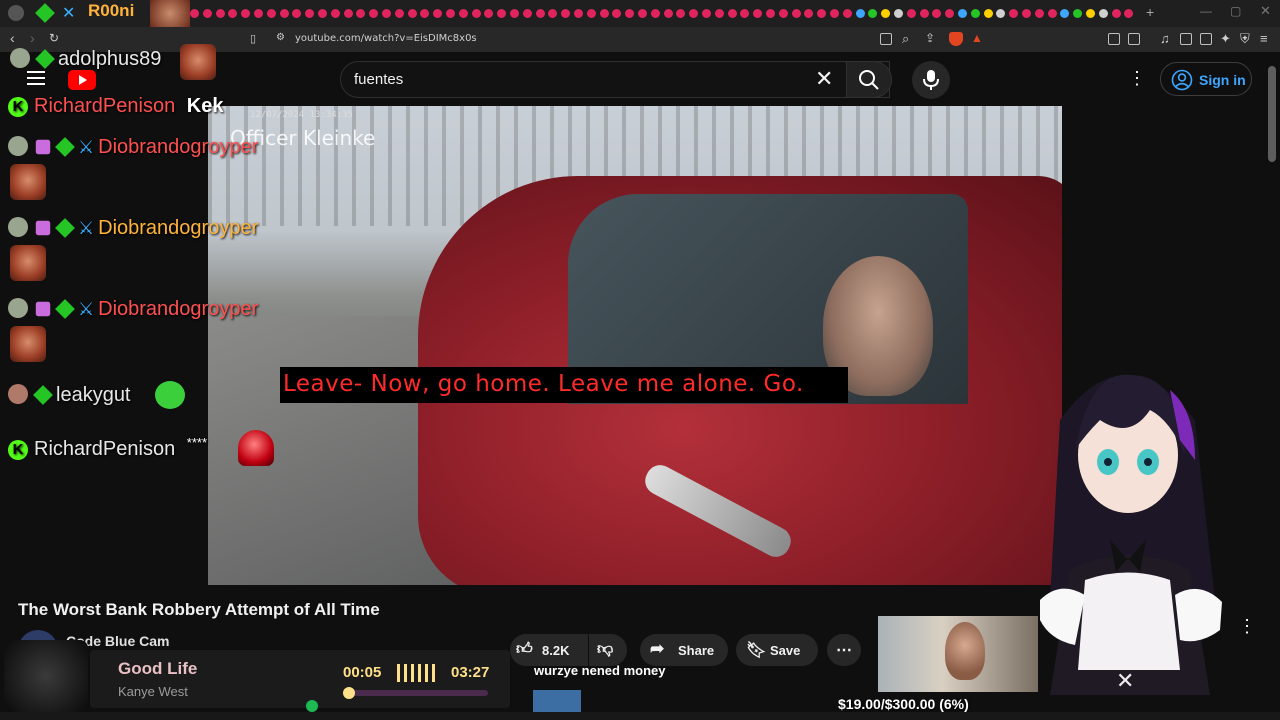  What do you see at coordinates (1150, 12) in the screenshot?
I see `new-tab-icon: +` at bounding box center [1150, 12].